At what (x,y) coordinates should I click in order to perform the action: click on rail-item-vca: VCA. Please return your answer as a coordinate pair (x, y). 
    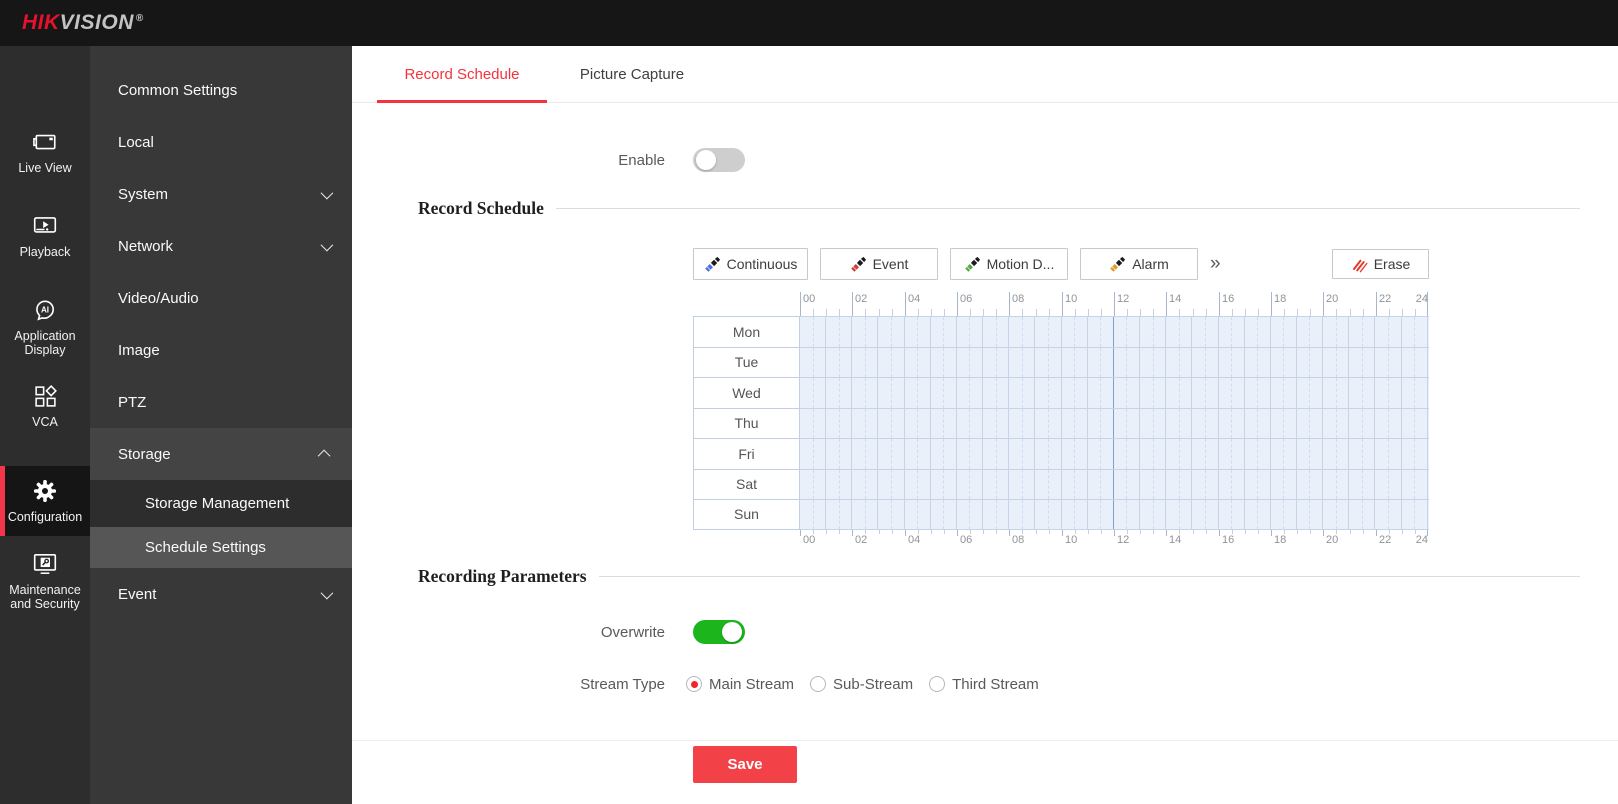
    Looking at the image, I should click on (45, 405).